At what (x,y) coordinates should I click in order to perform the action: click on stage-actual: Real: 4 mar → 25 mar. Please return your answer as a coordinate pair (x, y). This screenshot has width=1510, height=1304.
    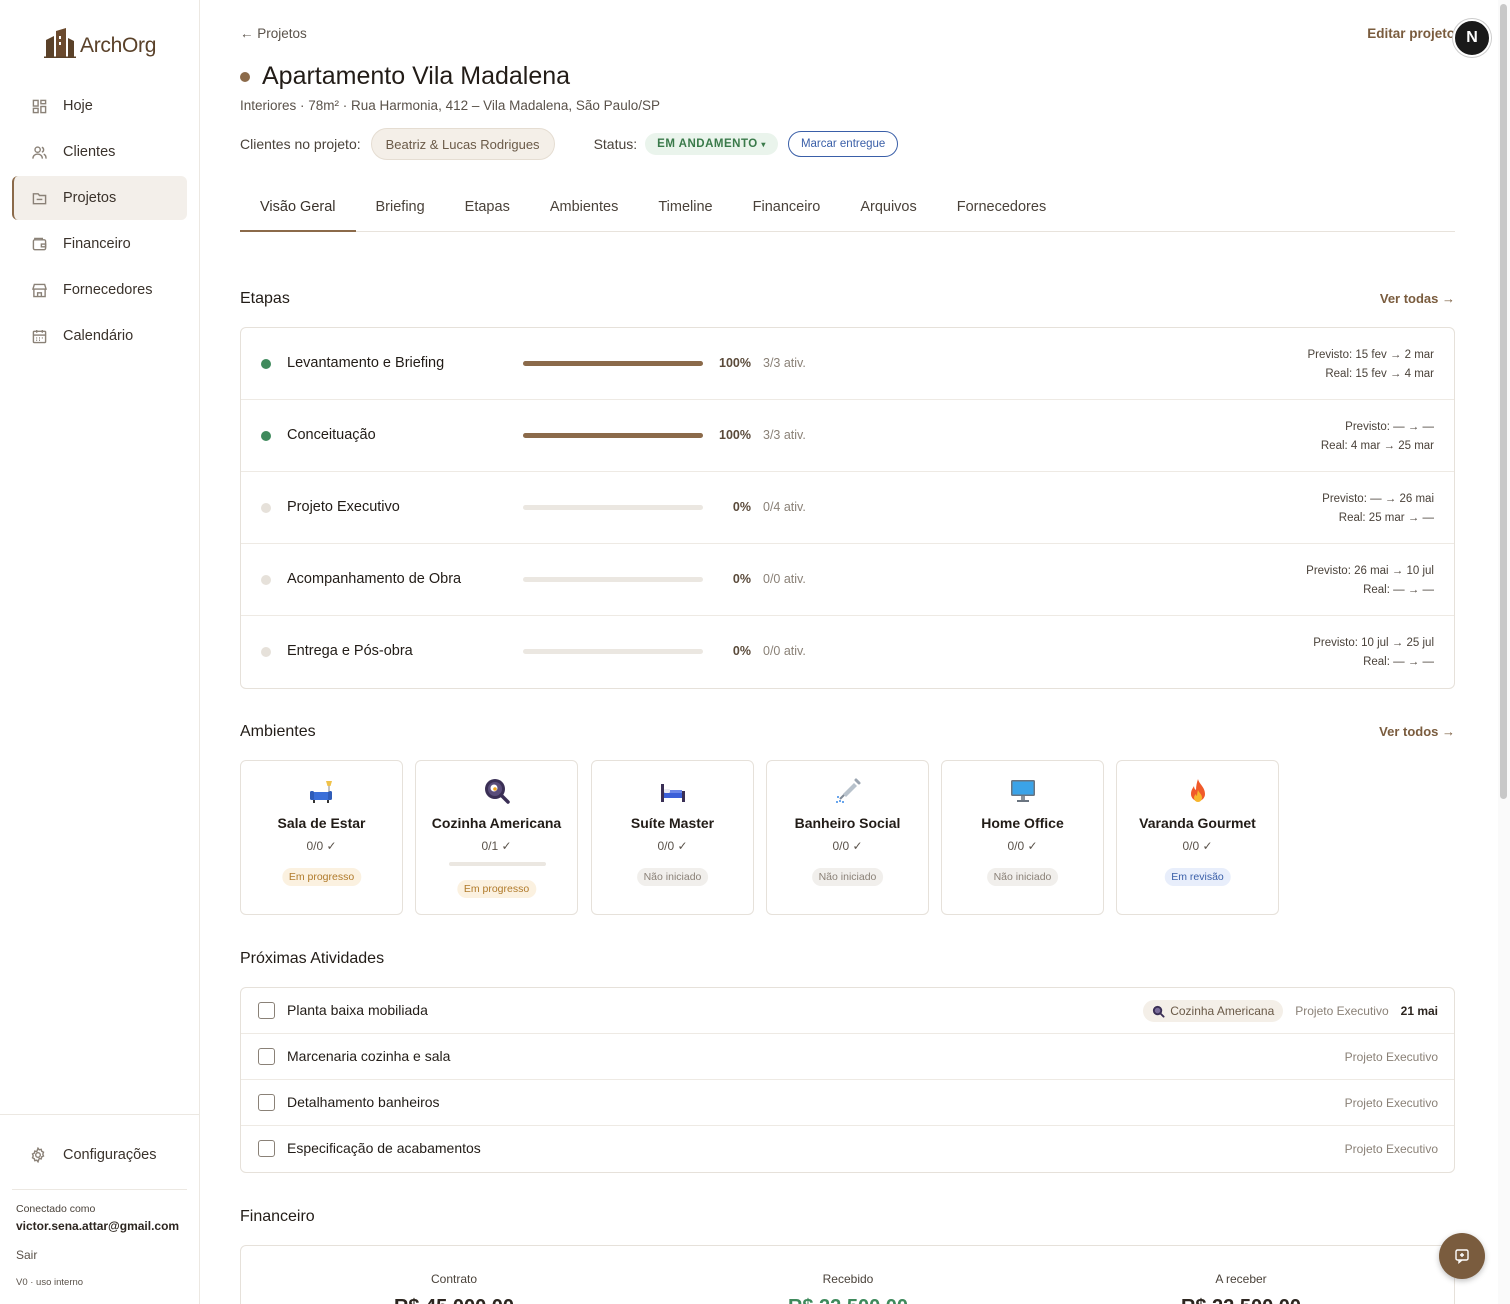
    Looking at the image, I should click on (1377, 446).